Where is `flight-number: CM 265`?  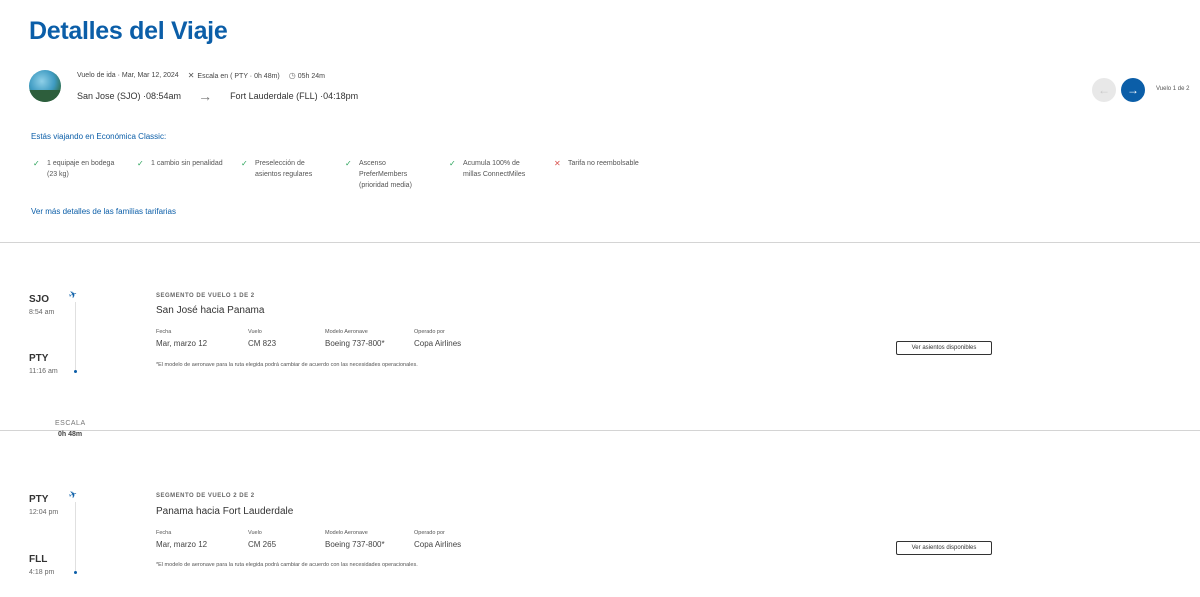 flight-number: CM 265 is located at coordinates (262, 544).